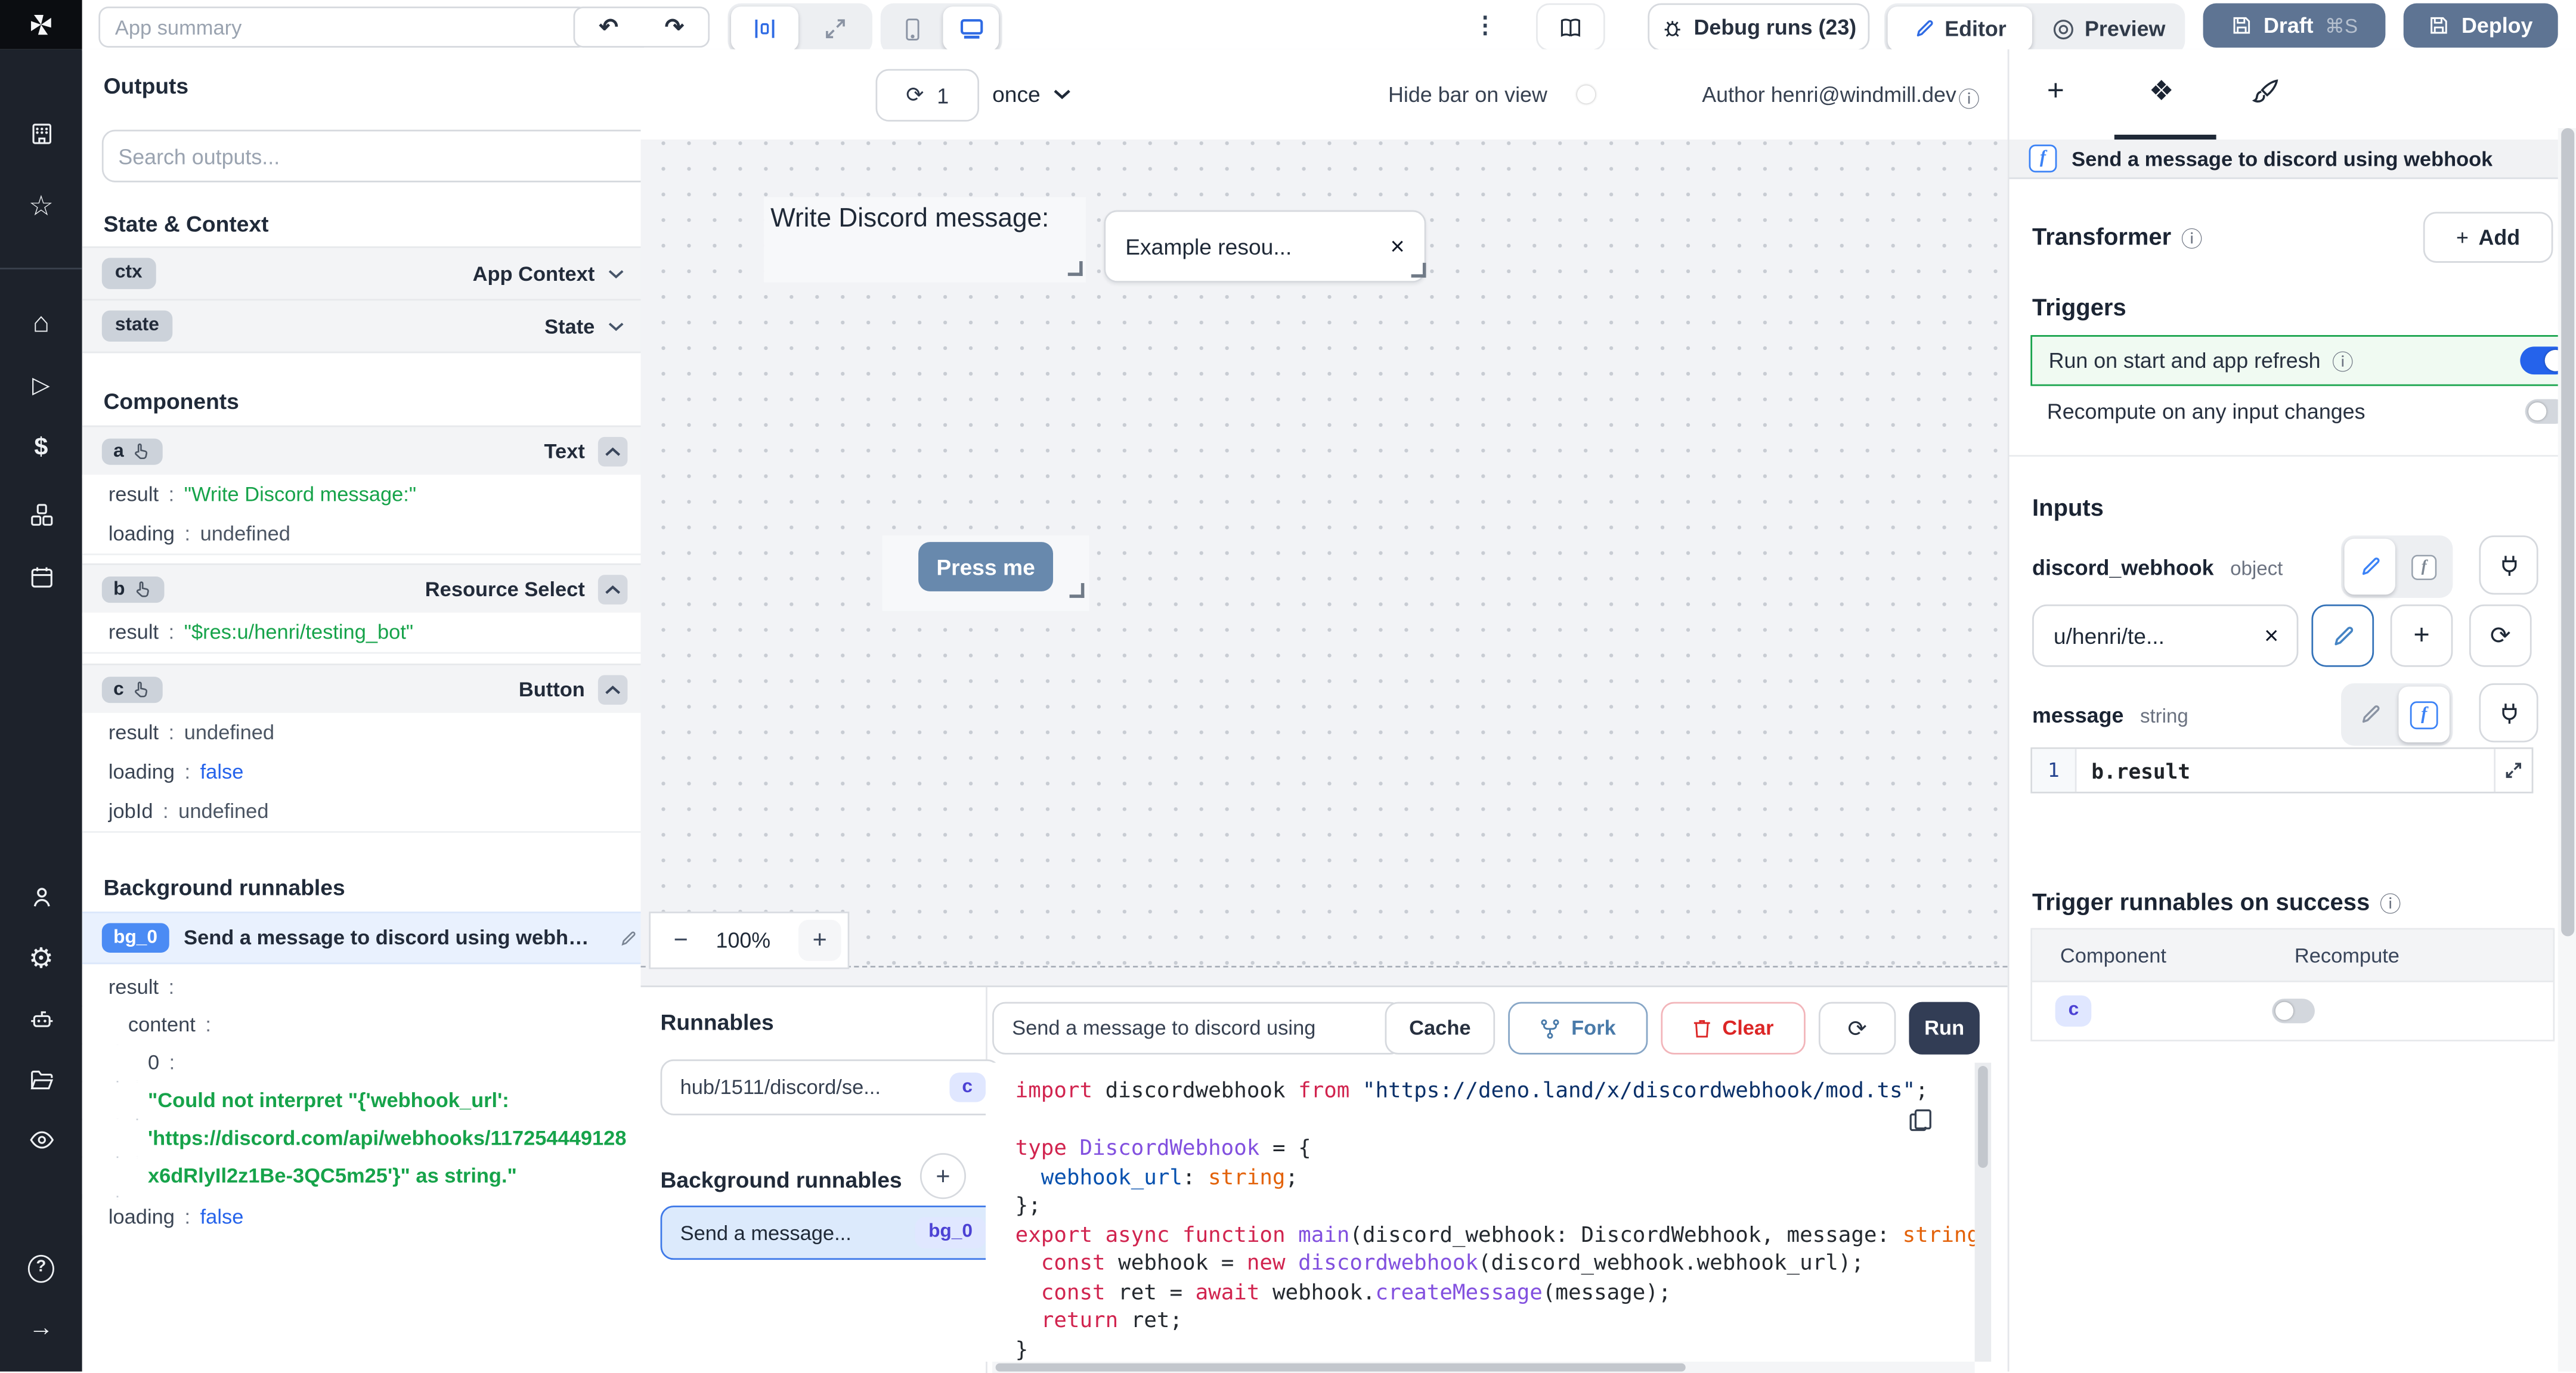  What do you see at coordinates (819, 940) in the screenshot?
I see `zoom-in-button: +` at bounding box center [819, 940].